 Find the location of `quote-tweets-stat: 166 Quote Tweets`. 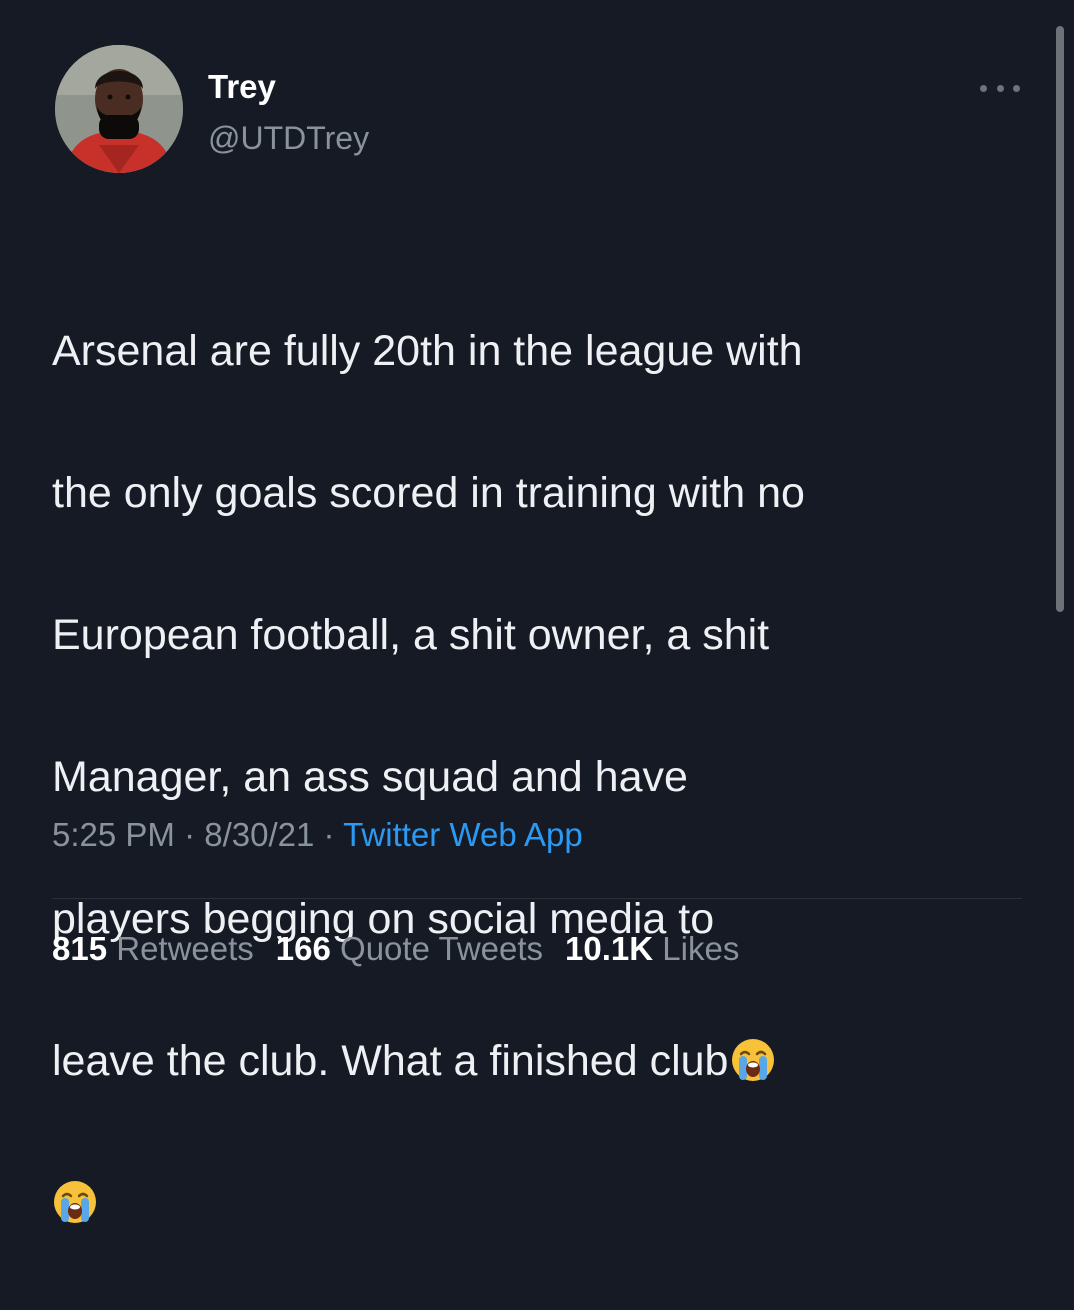

quote-tweets-stat: 166 Quote Tweets is located at coordinates (409, 948).